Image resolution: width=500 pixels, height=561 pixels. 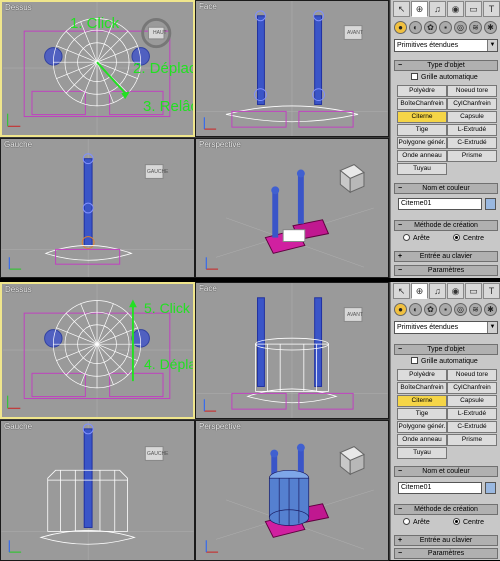 I want to click on rollout-title: Méthode de création, so click(x=446, y=225).